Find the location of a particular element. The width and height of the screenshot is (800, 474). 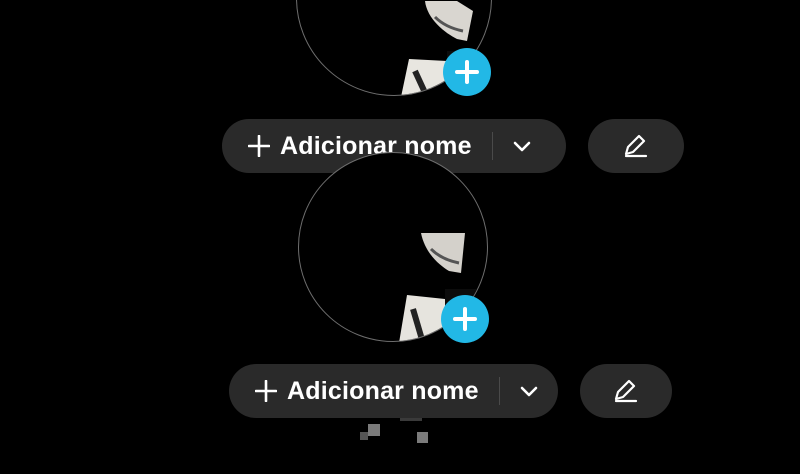

add-name-button: Adicionar nome is located at coordinates (364, 391).